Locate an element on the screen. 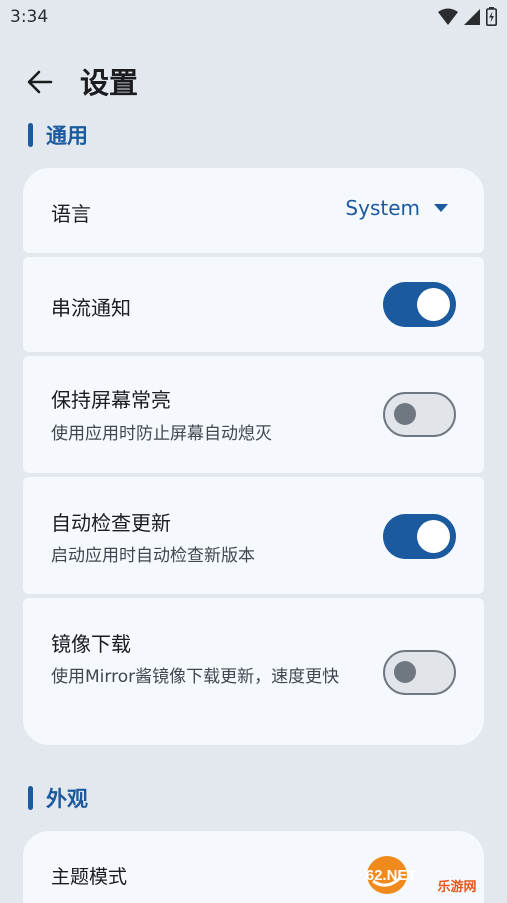 The height and width of the screenshot is (903, 507). arrow-left-icon is located at coordinates (40, 82).